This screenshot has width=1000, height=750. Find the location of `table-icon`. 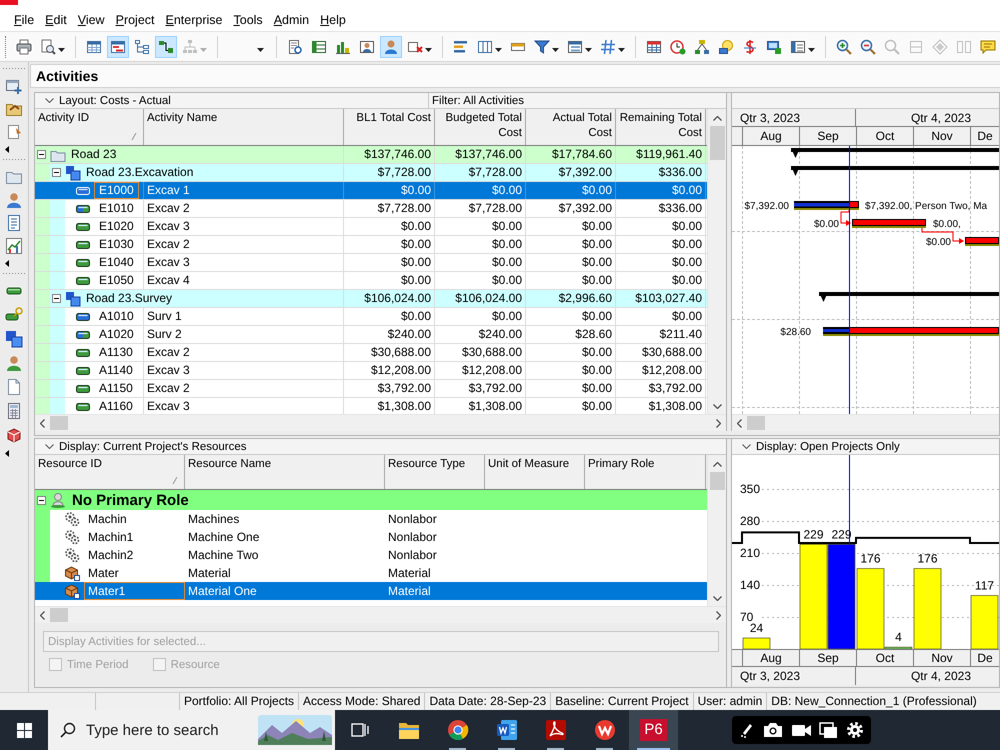

table-icon is located at coordinates (94, 46).